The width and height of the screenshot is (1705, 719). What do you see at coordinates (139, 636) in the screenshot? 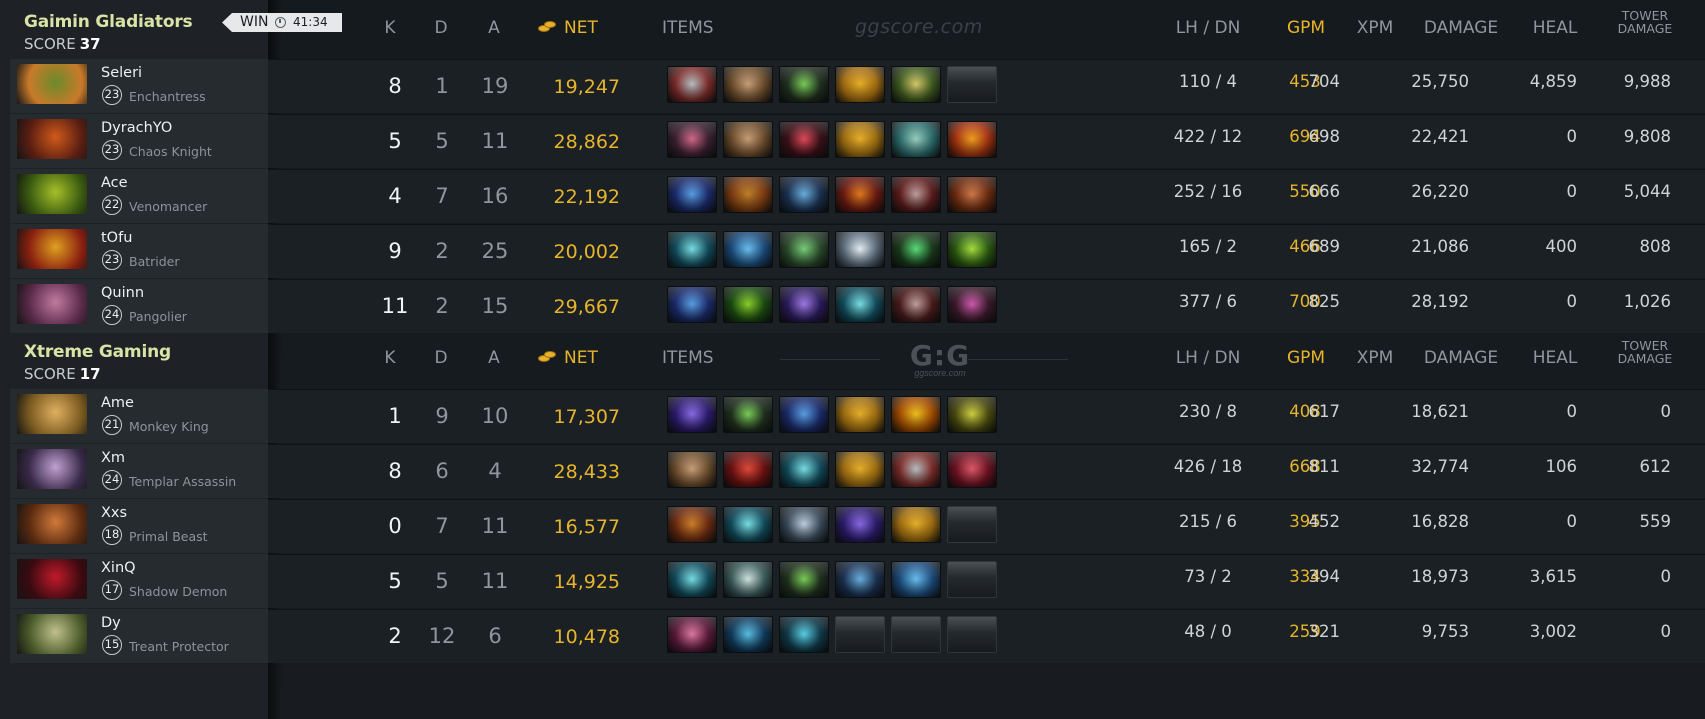
I see `player-card: Dy 15 Treant Protector` at bounding box center [139, 636].